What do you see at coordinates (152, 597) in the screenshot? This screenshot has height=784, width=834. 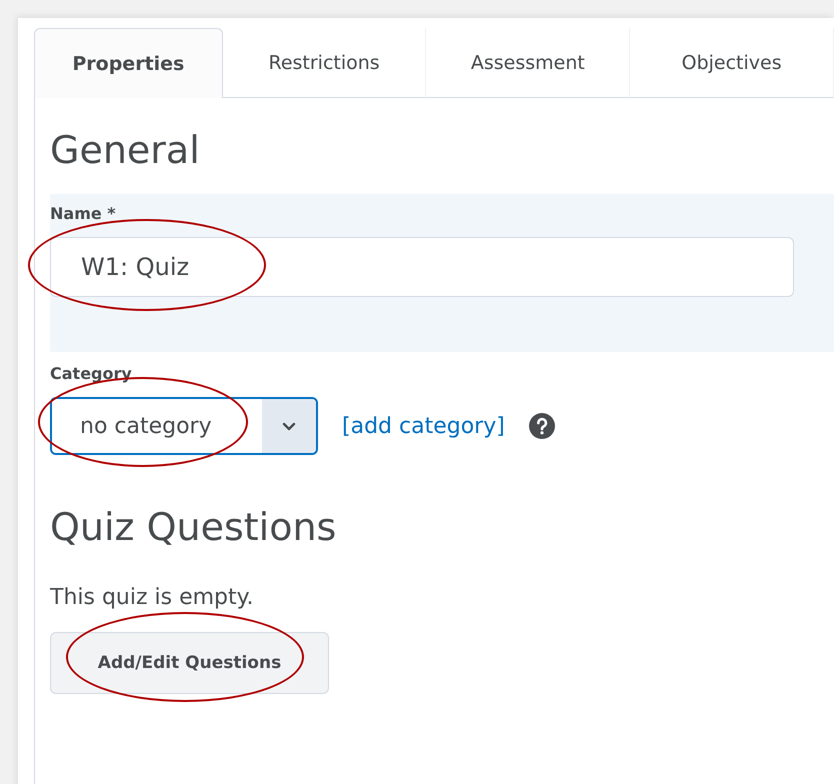 I see `empty-message: This quiz is empty.` at bounding box center [152, 597].